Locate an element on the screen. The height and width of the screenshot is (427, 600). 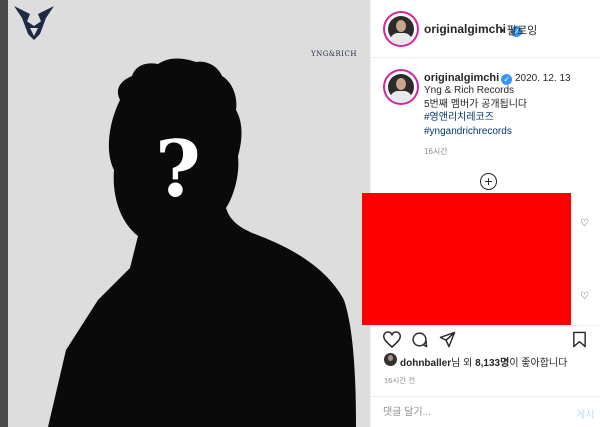
likes-middle-text: 님 외 is located at coordinates (463, 363).